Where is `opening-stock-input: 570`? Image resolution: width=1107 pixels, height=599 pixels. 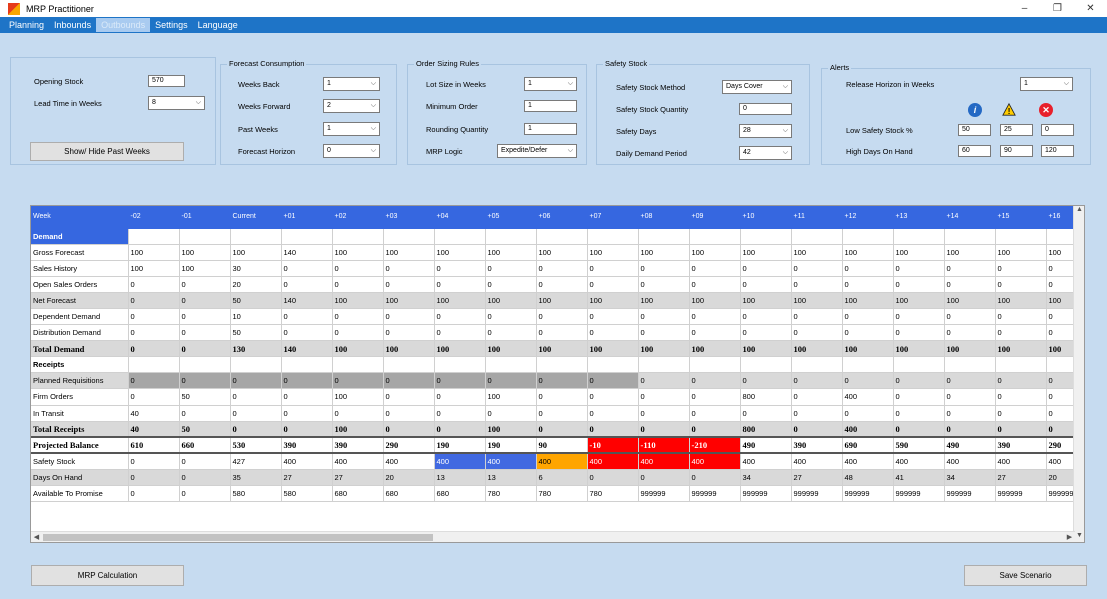 opening-stock-input: 570 is located at coordinates (166, 81).